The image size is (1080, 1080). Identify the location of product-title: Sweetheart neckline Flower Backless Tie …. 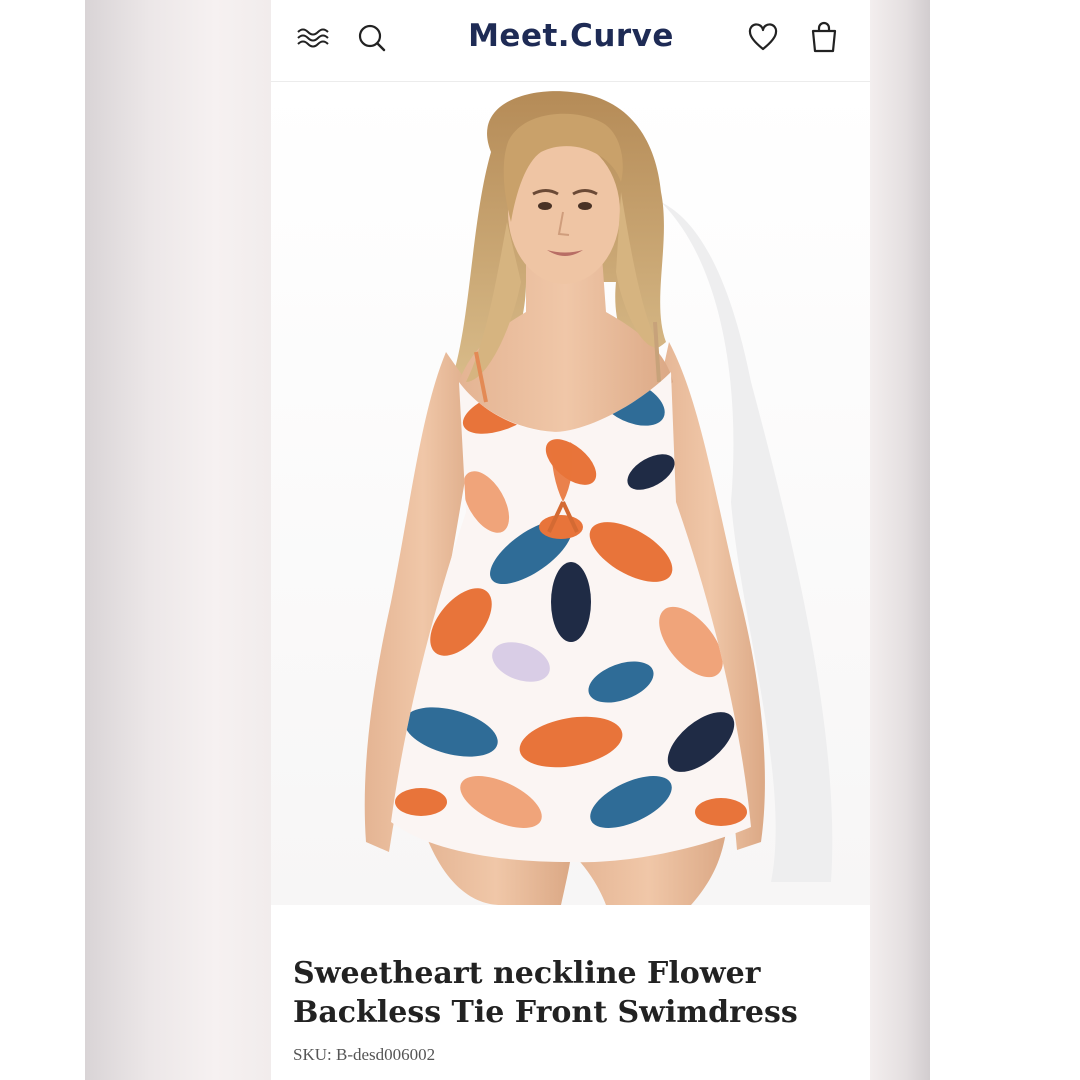
(545, 993).